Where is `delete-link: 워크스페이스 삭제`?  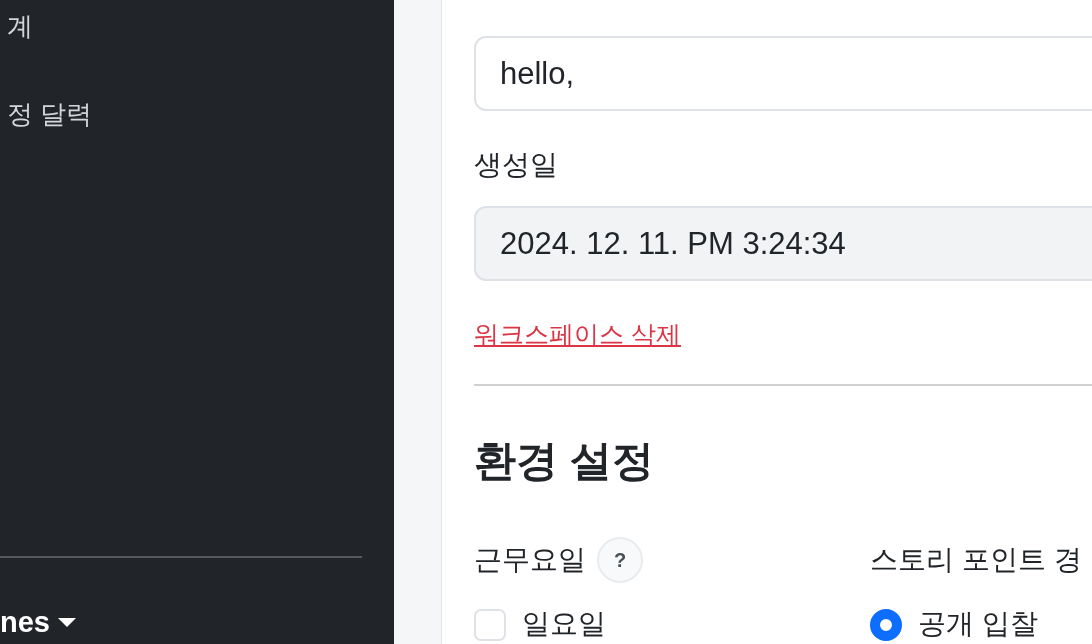 delete-link: 워크스페이스 삭제 is located at coordinates (577, 334).